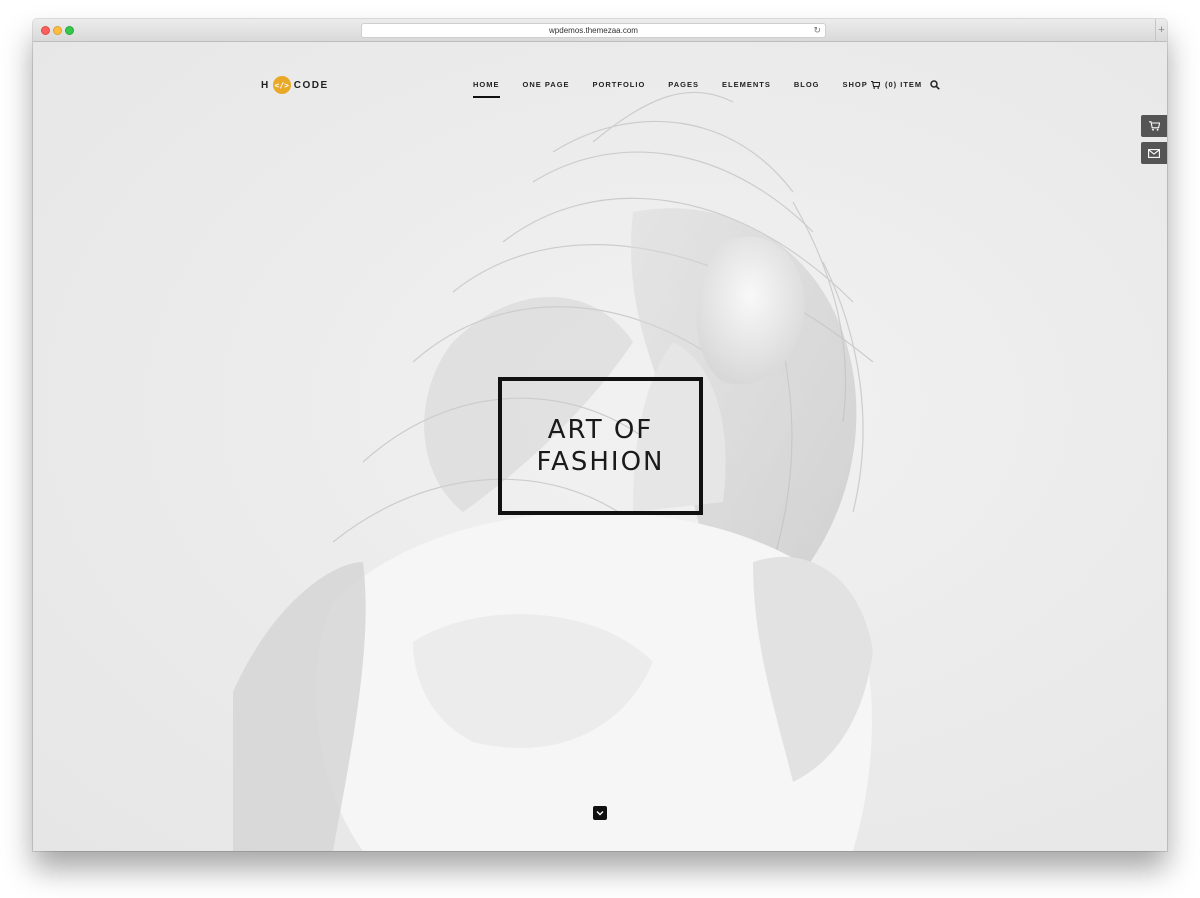 This screenshot has height=898, width=1200. What do you see at coordinates (855, 85) in the screenshot?
I see `nav-item-shop: SHOP` at bounding box center [855, 85].